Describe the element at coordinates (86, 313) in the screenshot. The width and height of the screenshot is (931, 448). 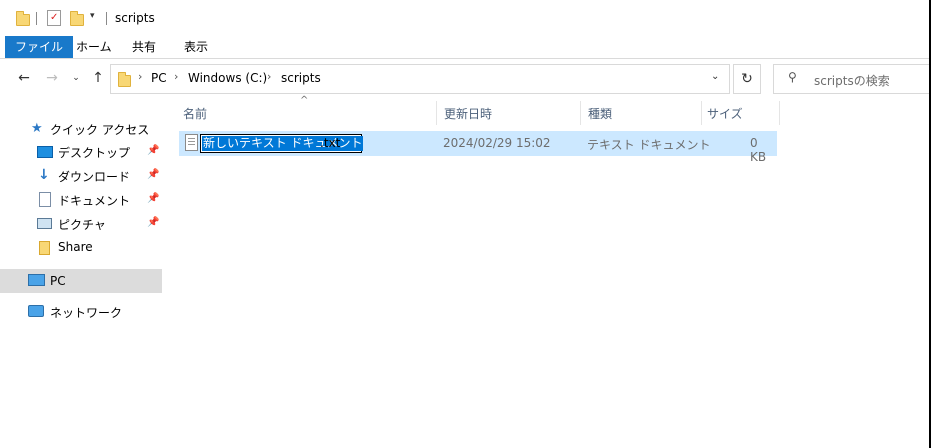
I see `nav-label: ネットワーク` at that location.